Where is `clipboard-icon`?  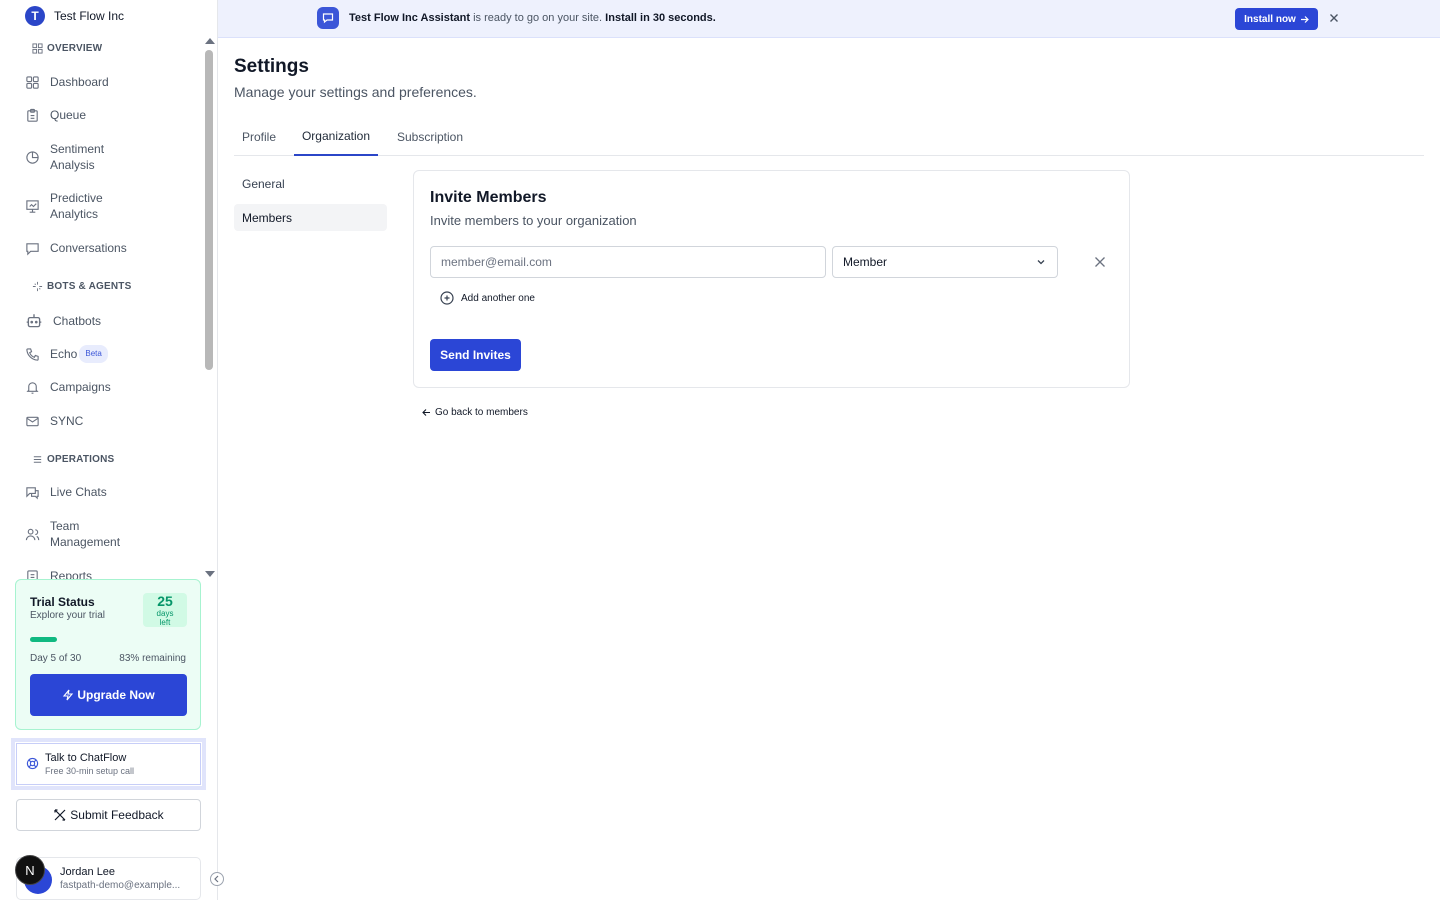
clipboard-icon is located at coordinates (32, 115).